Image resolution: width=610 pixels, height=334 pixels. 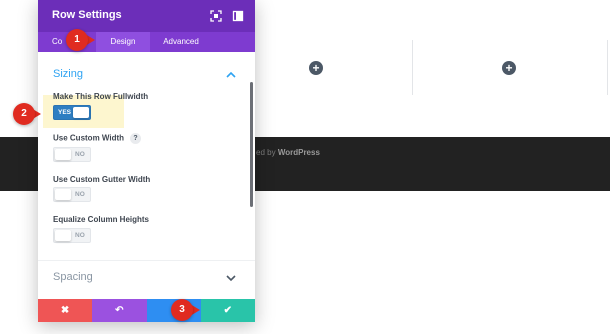 I want to click on field-label-fullwidth: Make This Row Fullwidth, so click(x=101, y=96).